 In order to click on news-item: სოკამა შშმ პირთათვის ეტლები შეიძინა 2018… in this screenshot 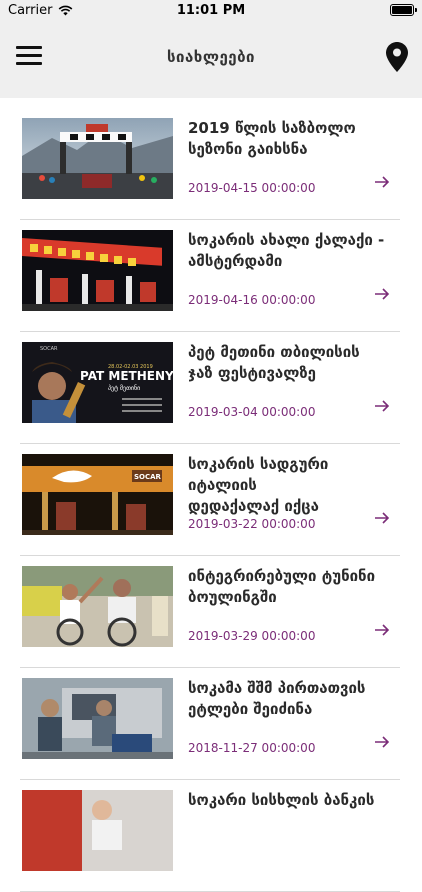, I will do `click(210, 729)`.